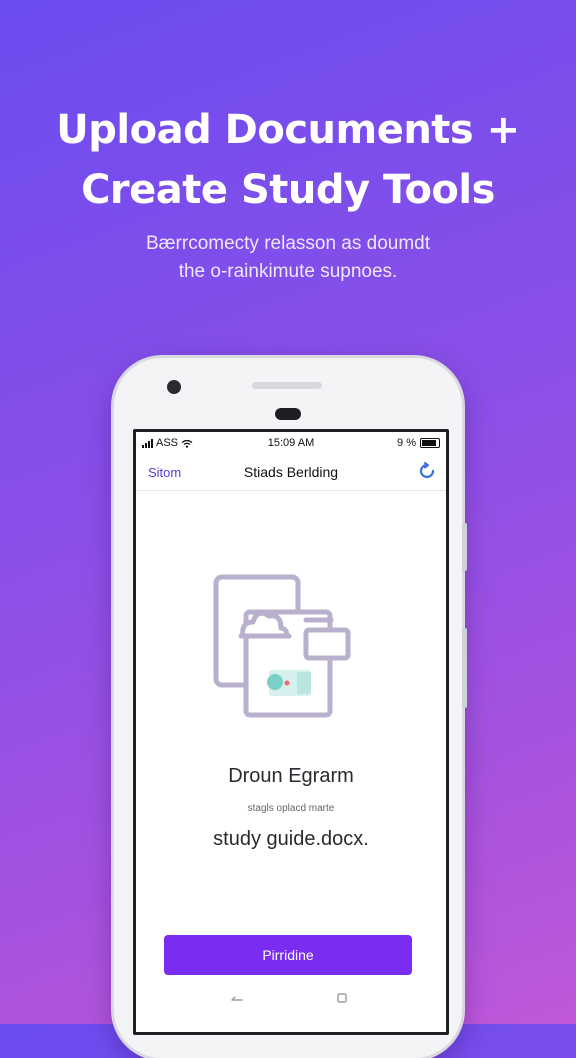 This screenshot has height=1058, width=576. What do you see at coordinates (464, 668) in the screenshot?
I see `phone-side-button-bottom` at bounding box center [464, 668].